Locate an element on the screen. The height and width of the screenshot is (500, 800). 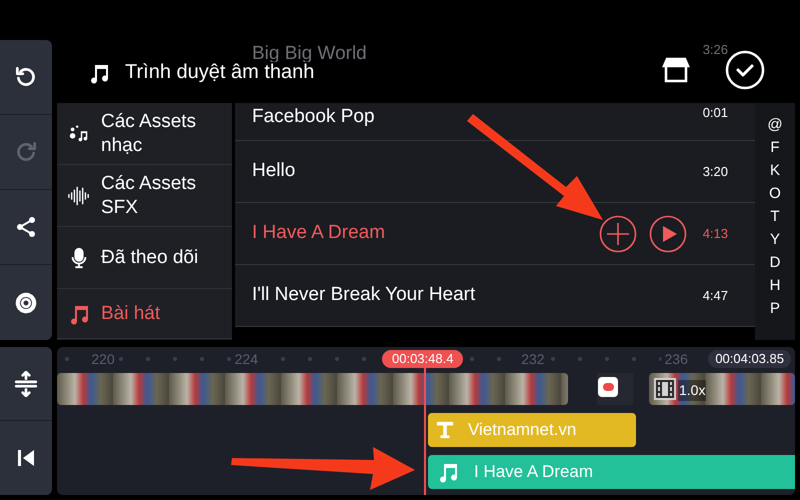
song-row: Hello 3:20 is located at coordinates (495, 172).